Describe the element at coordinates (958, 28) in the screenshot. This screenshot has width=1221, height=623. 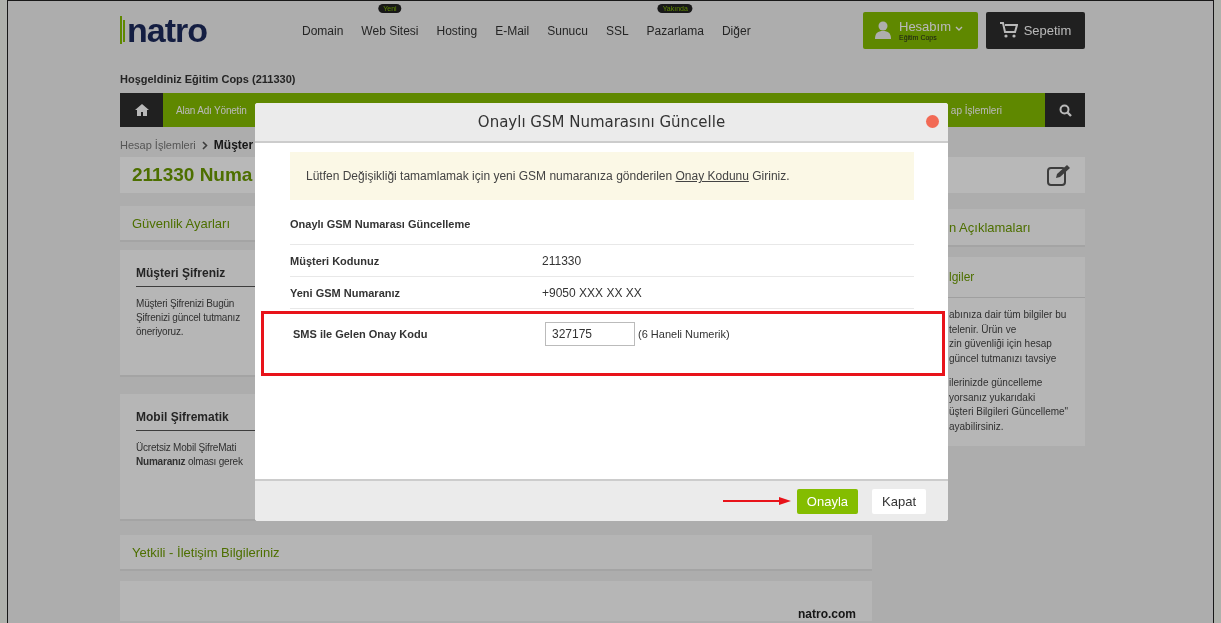
I see `caret-icon` at that location.